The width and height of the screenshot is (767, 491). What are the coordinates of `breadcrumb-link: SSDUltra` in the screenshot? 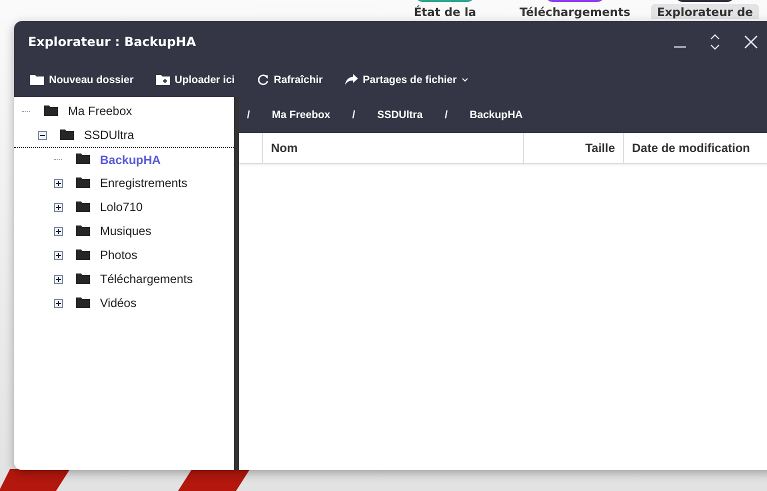 It's located at (400, 115).